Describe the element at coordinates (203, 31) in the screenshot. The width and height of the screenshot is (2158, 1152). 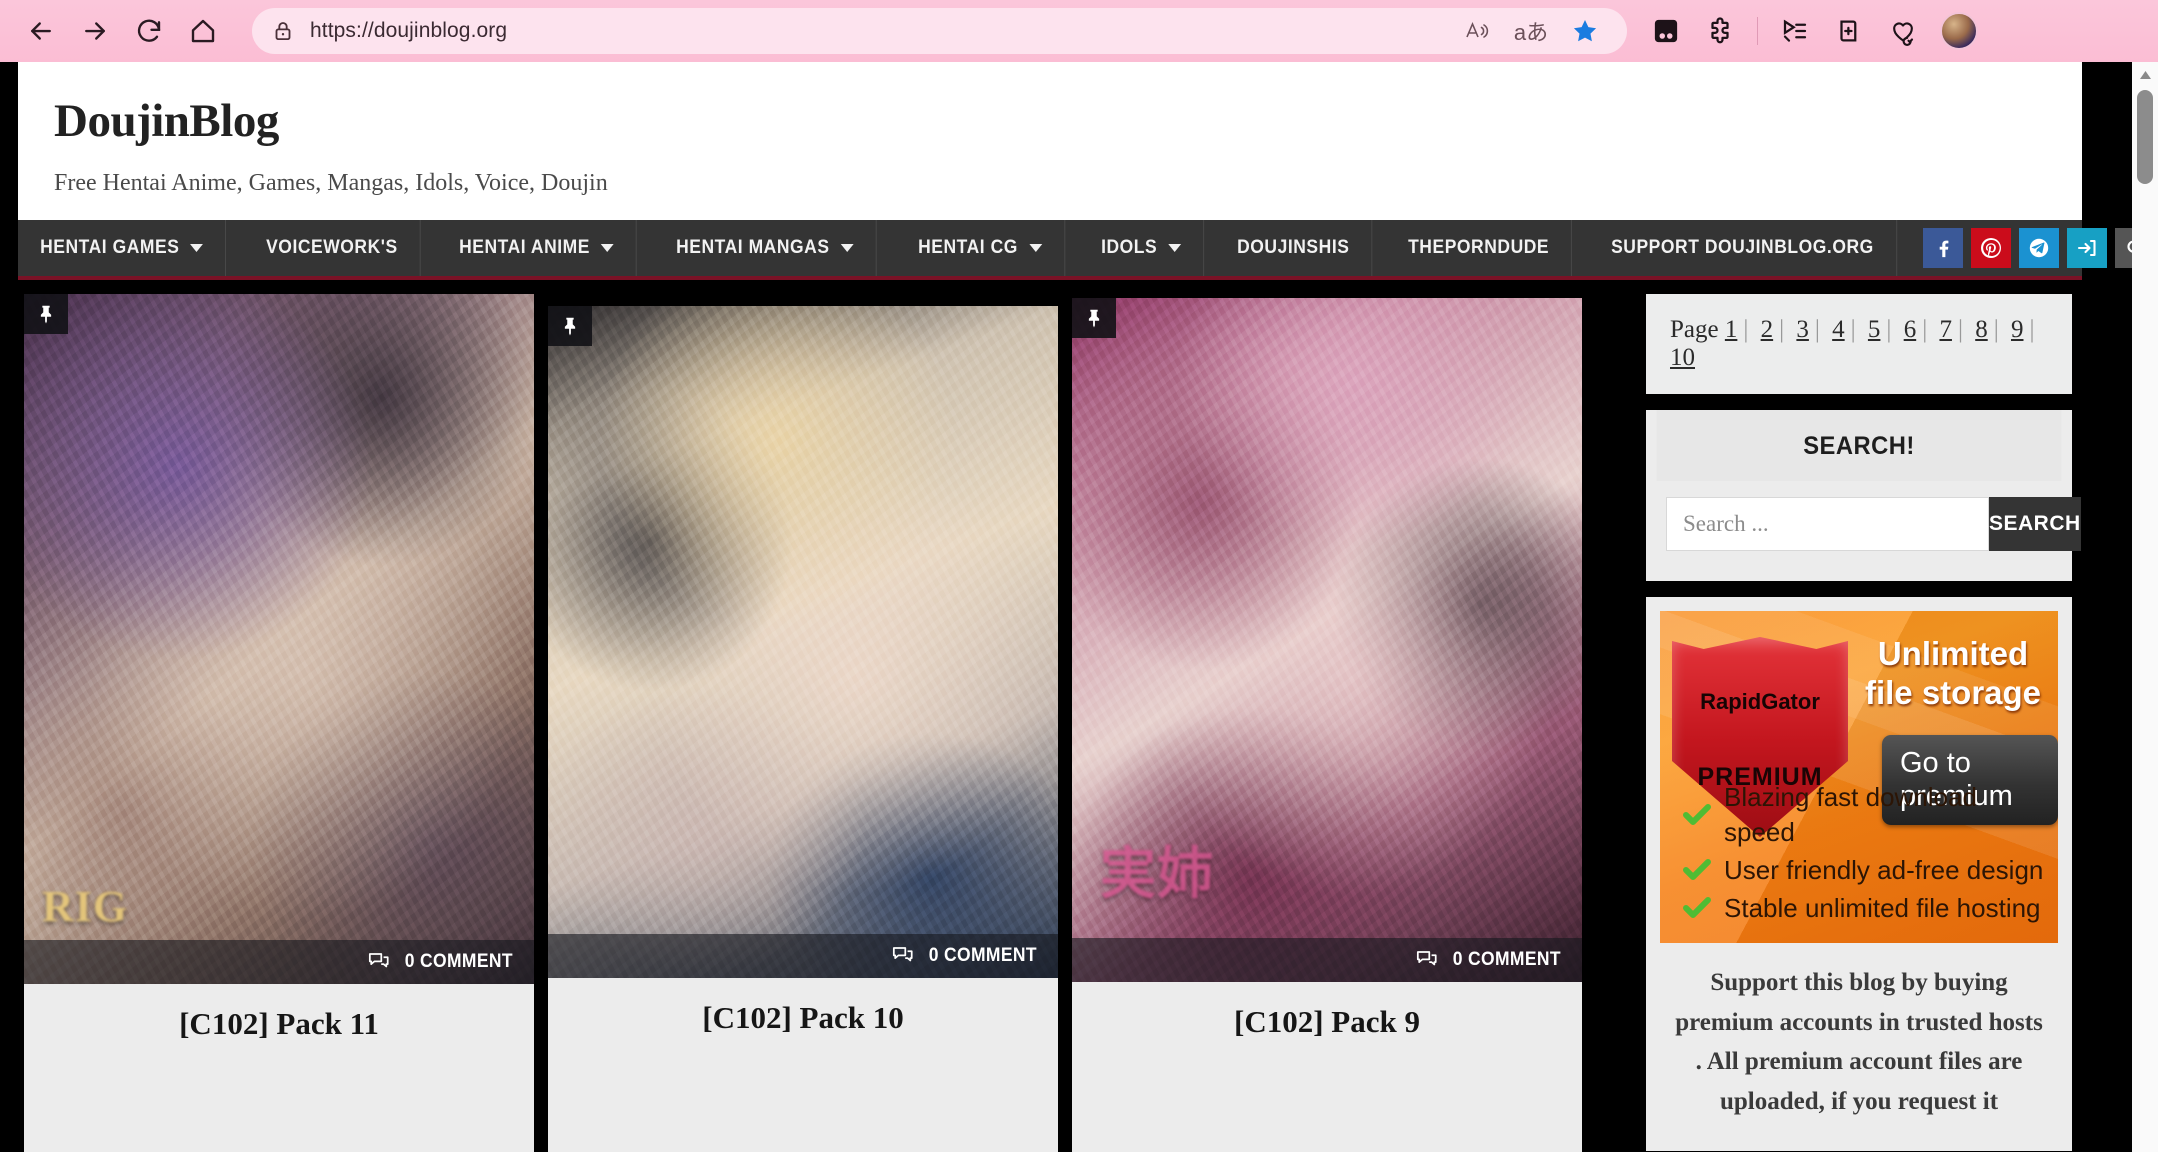
I see `home-button` at that location.